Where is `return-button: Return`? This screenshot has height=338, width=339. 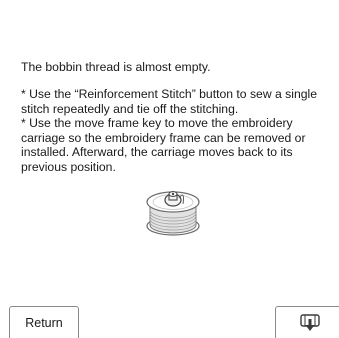 return-button: Return is located at coordinates (44, 322).